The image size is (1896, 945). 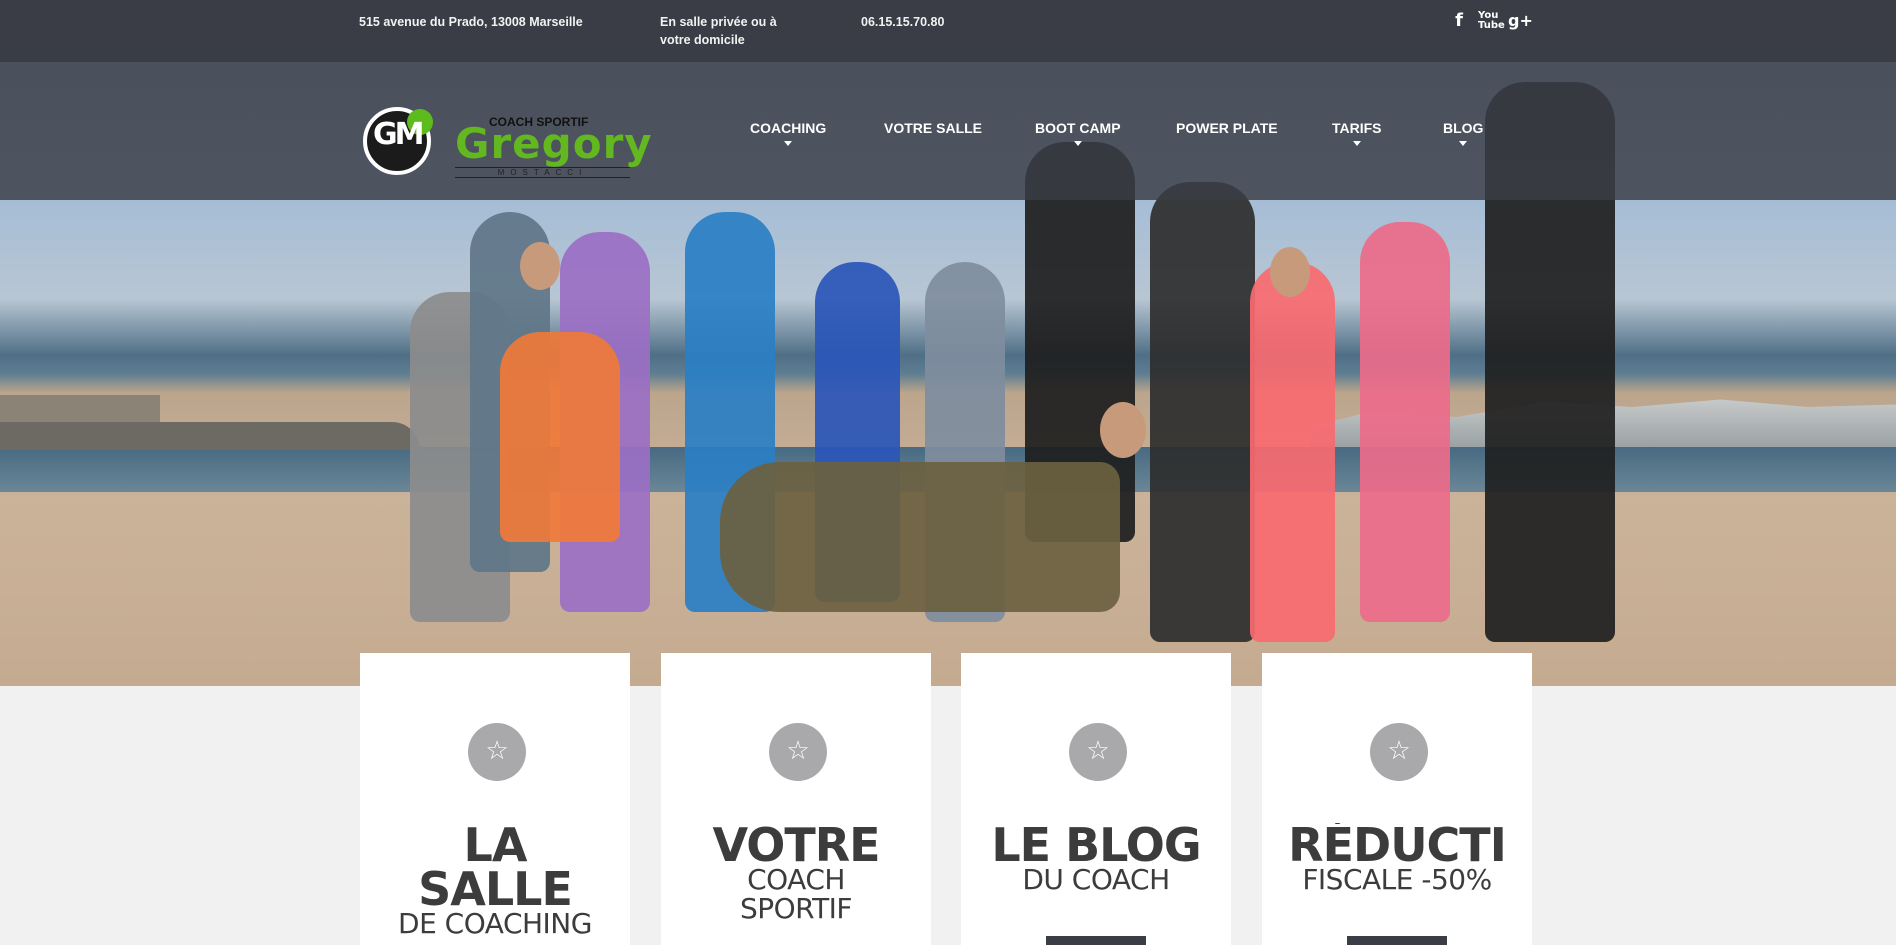 What do you see at coordinates (1397, 879) in the screenshot?
I see `card-subtitle: FISCALE -50%` at bounding box center [1397, 879].